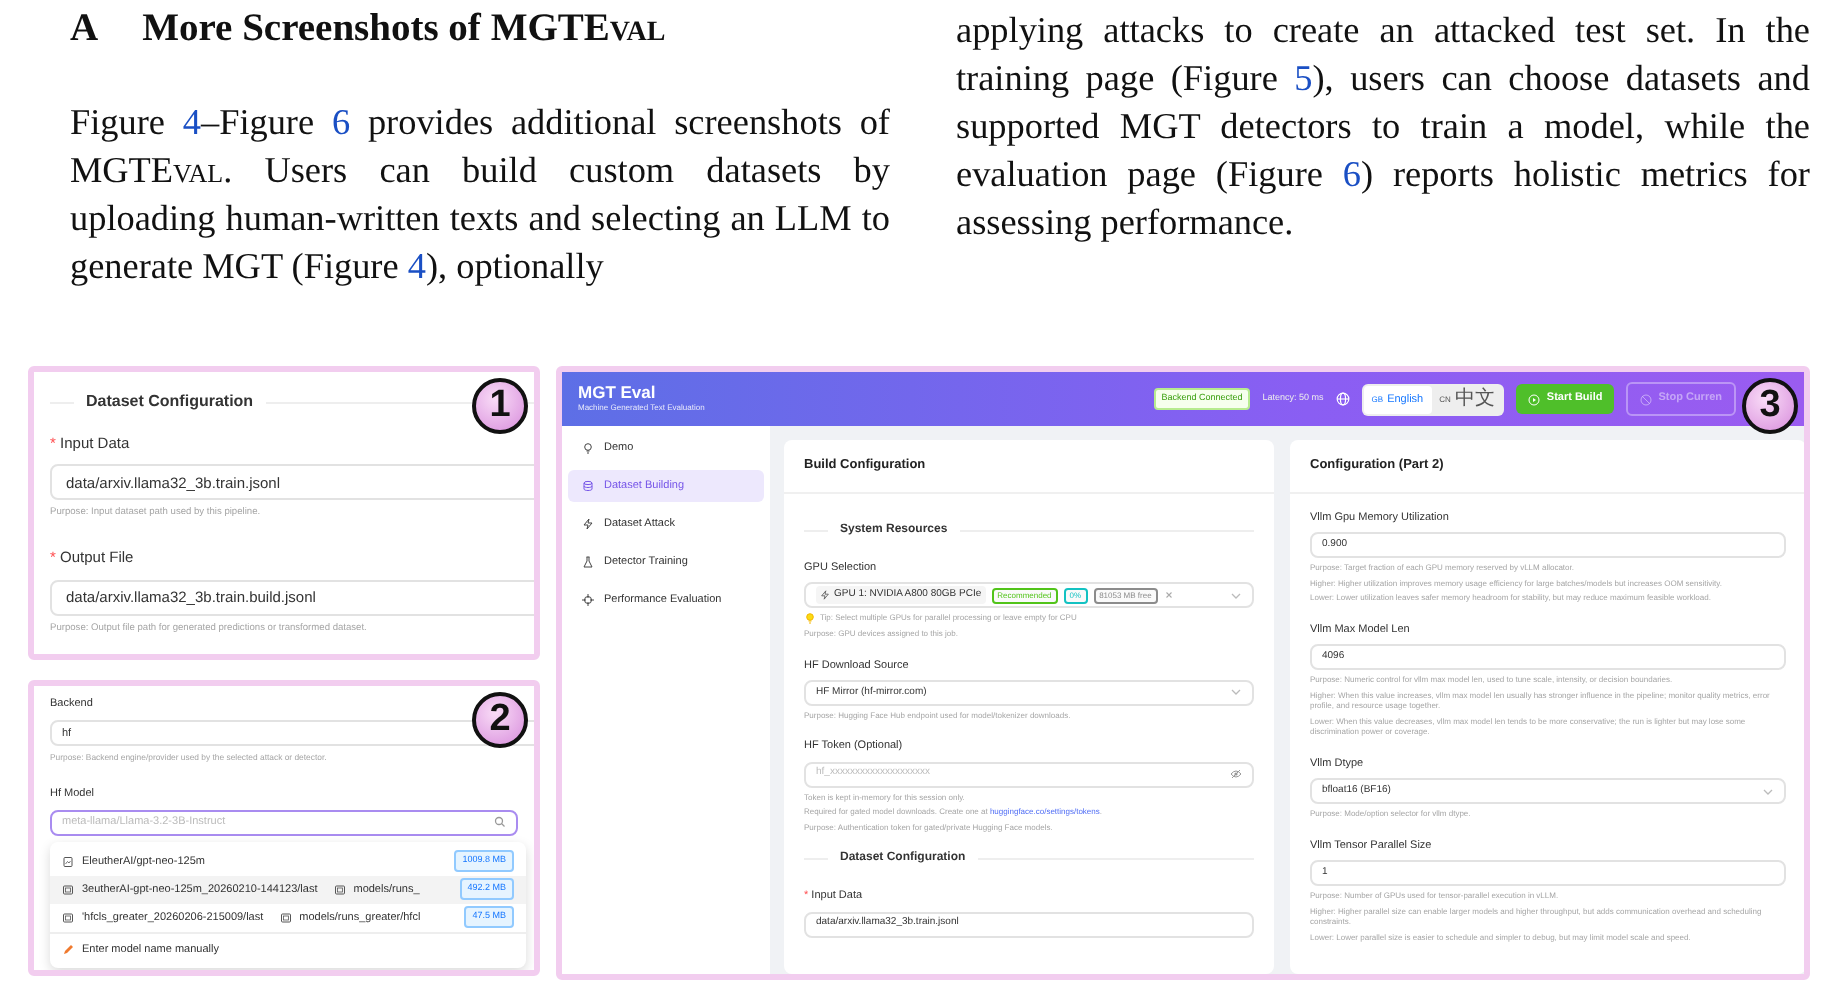  Describe the element at coordinates (84, 30) in the screenshot. I see `section-number: A` at that location.